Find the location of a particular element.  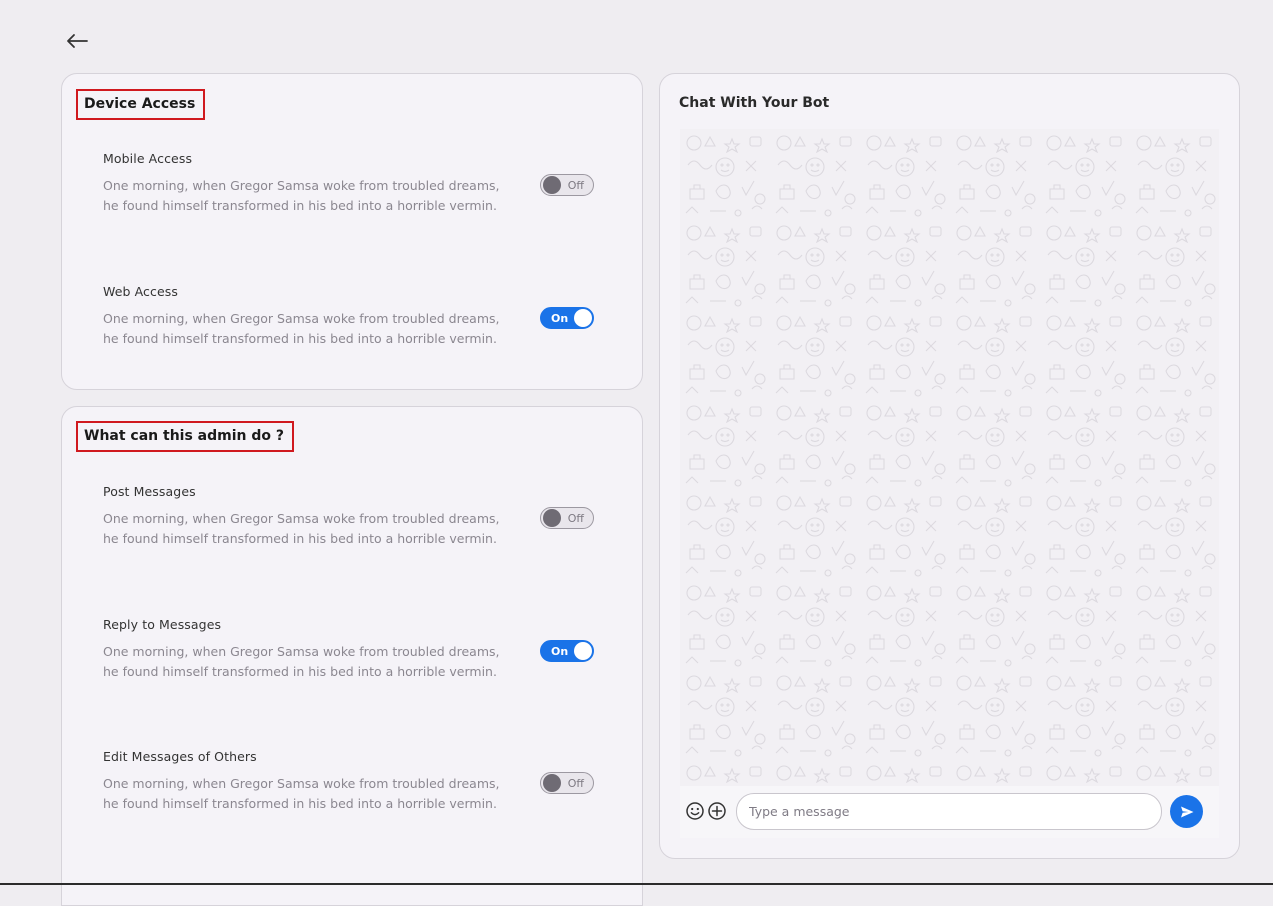

reply-to-messages-toggle: On is located at coordinates (567, 651).